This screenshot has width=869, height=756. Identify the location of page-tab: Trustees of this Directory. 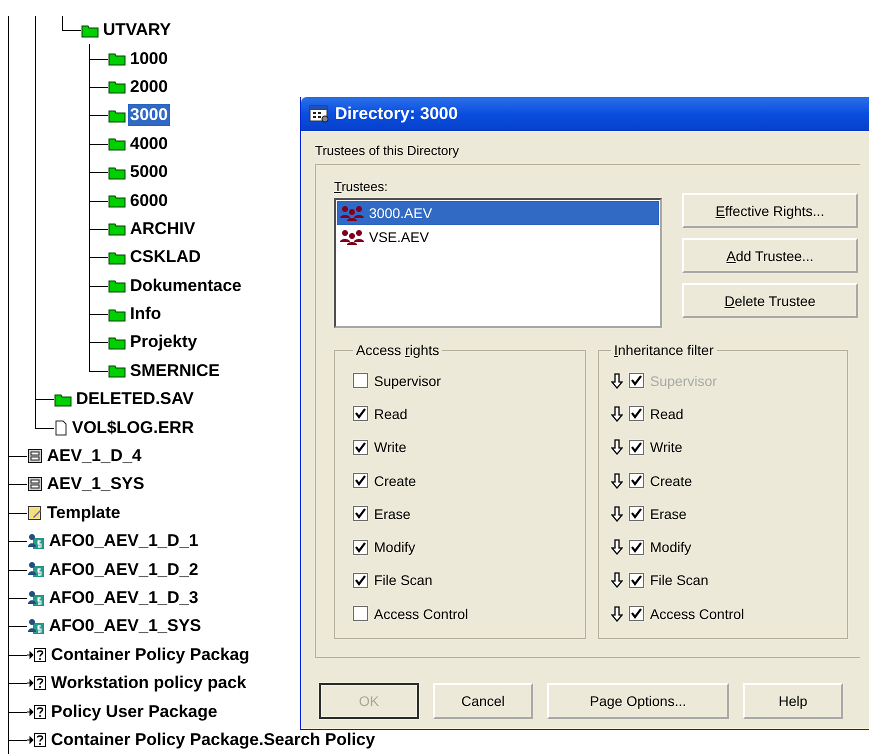
(387, 152).